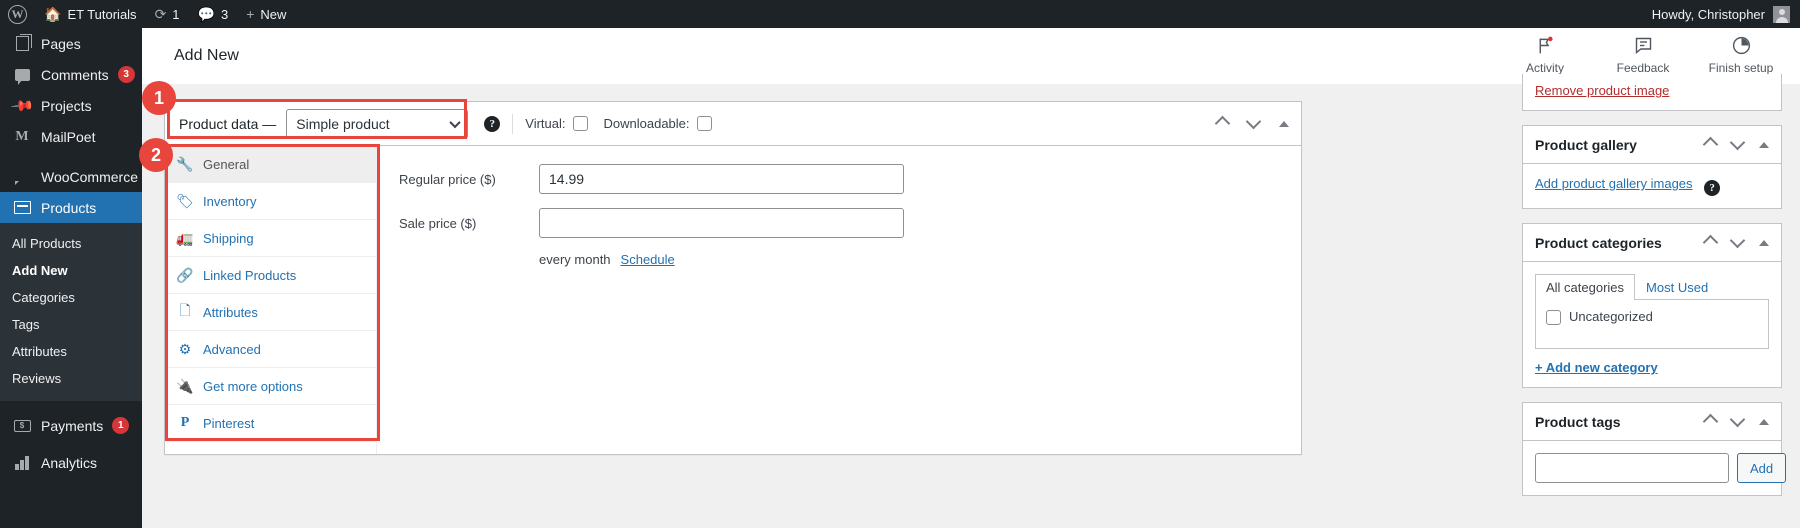 The height and width of the screenshot is (528, 1800). Describe the element at coordinates (71, 176) in the screenshot. I see `sidebar-item-woocommerce: WOO WooCommerce` at that location.